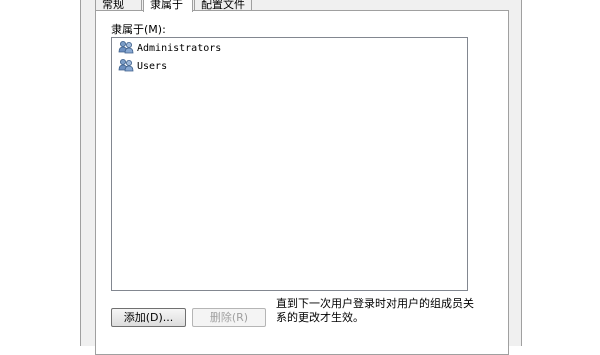  I want to click on member-of-label: 隶属于(M):, so click(138, 29).